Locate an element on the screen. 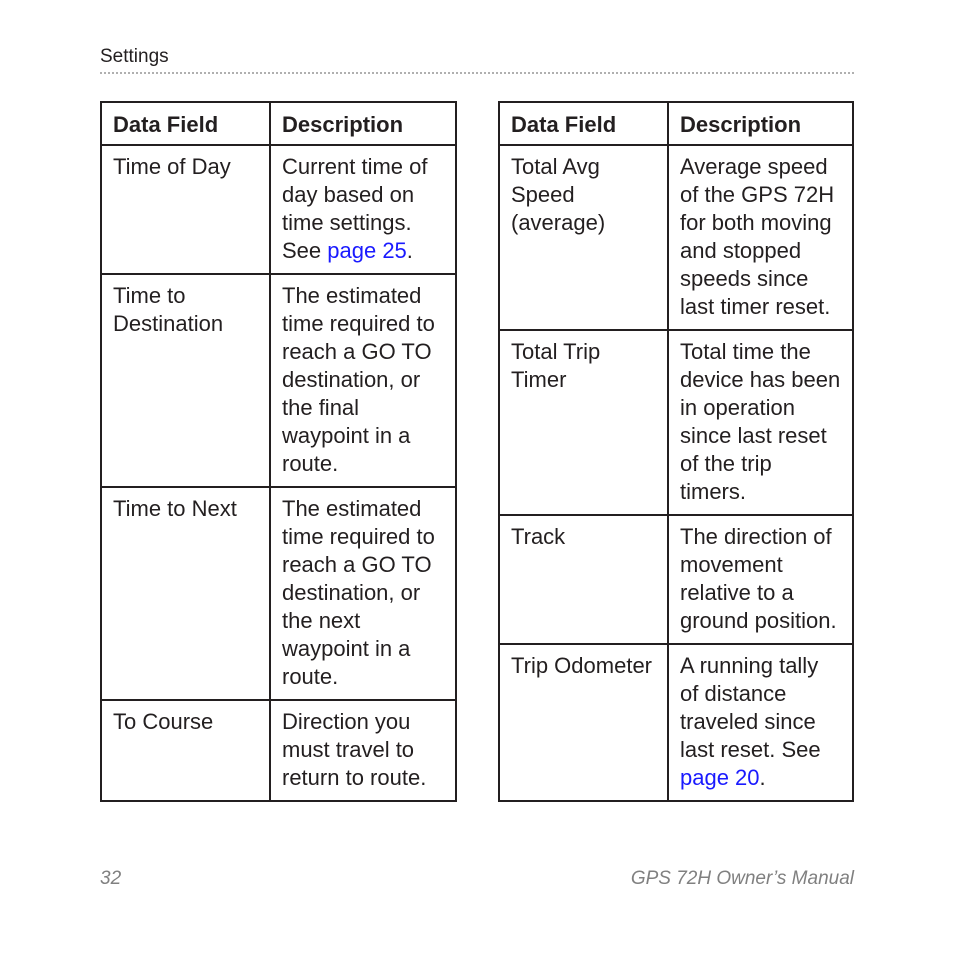  field-name: Total Avg Speed (average) is located at coordinates (583, 237).